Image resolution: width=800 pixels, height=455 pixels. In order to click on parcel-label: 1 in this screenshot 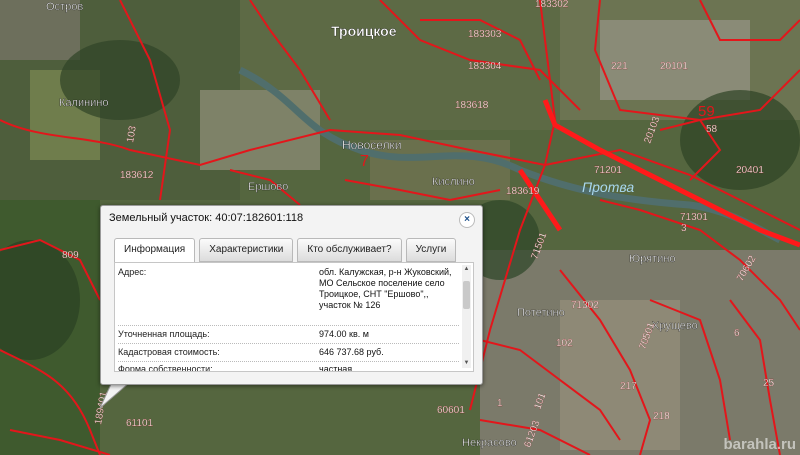, I will do `click(500, 403)`.